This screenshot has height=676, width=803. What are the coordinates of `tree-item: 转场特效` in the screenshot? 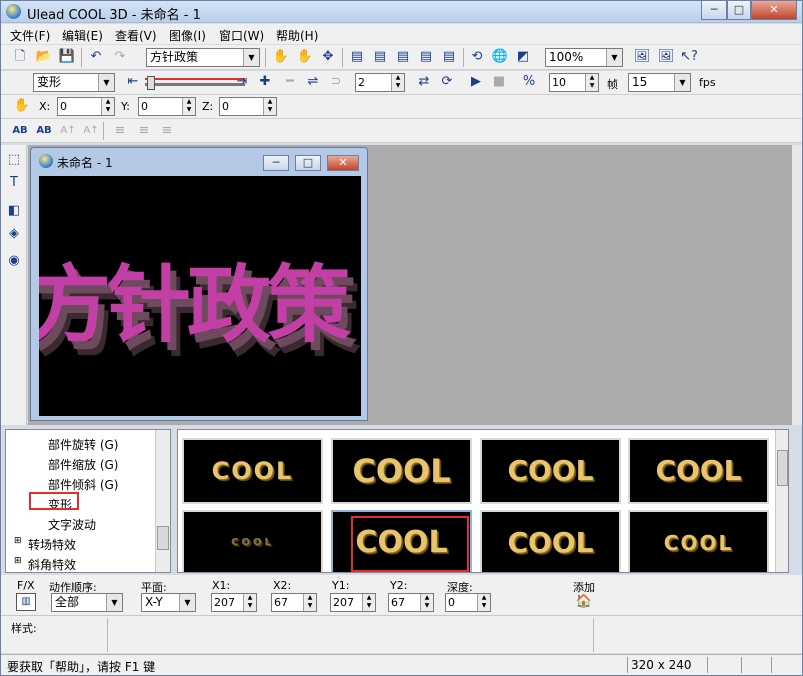 It's located at (52, 544).